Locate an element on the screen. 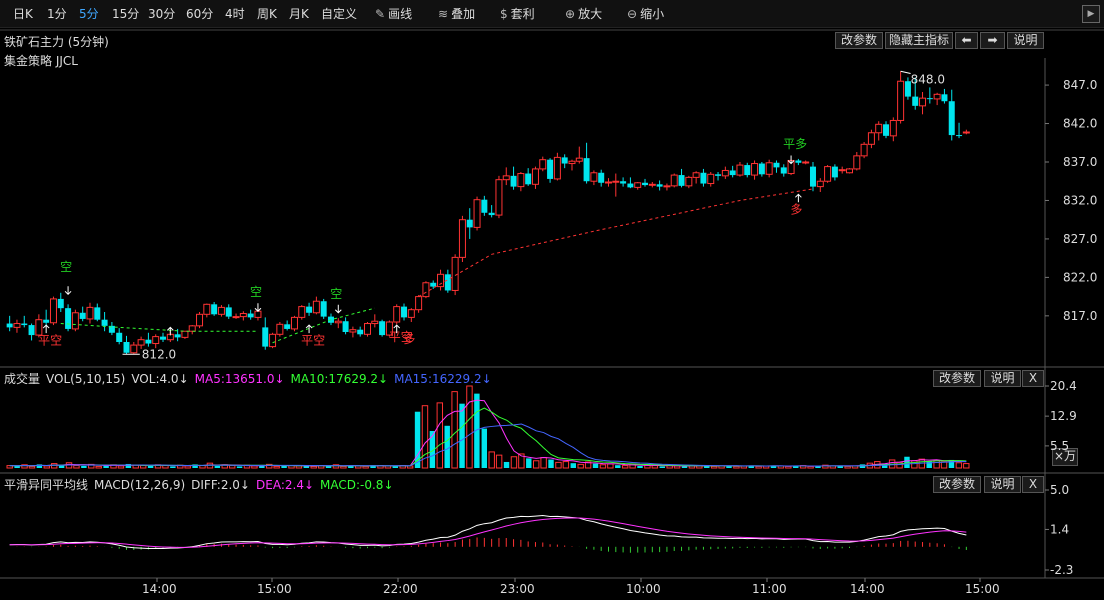  diff-line is located at coordinates (488, 532).